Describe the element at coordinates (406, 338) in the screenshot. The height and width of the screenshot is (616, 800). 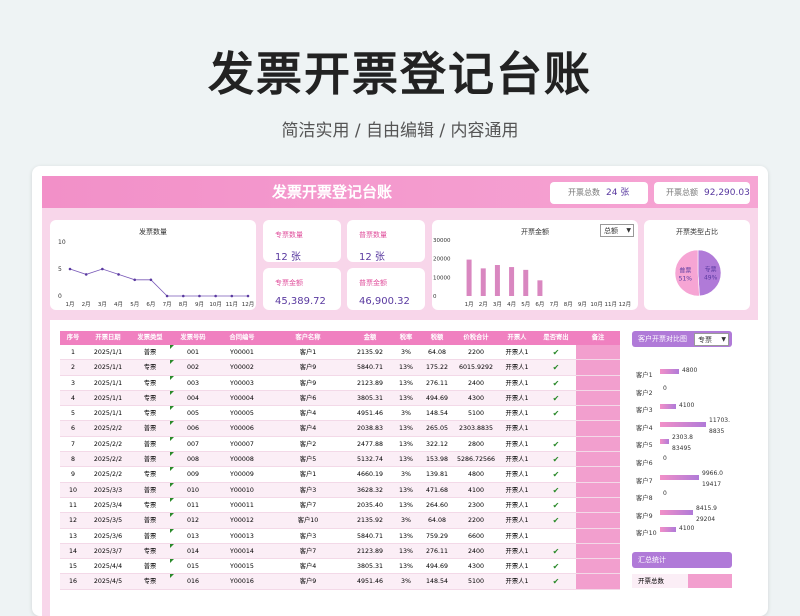
I see `column-header: 税率` at that location.